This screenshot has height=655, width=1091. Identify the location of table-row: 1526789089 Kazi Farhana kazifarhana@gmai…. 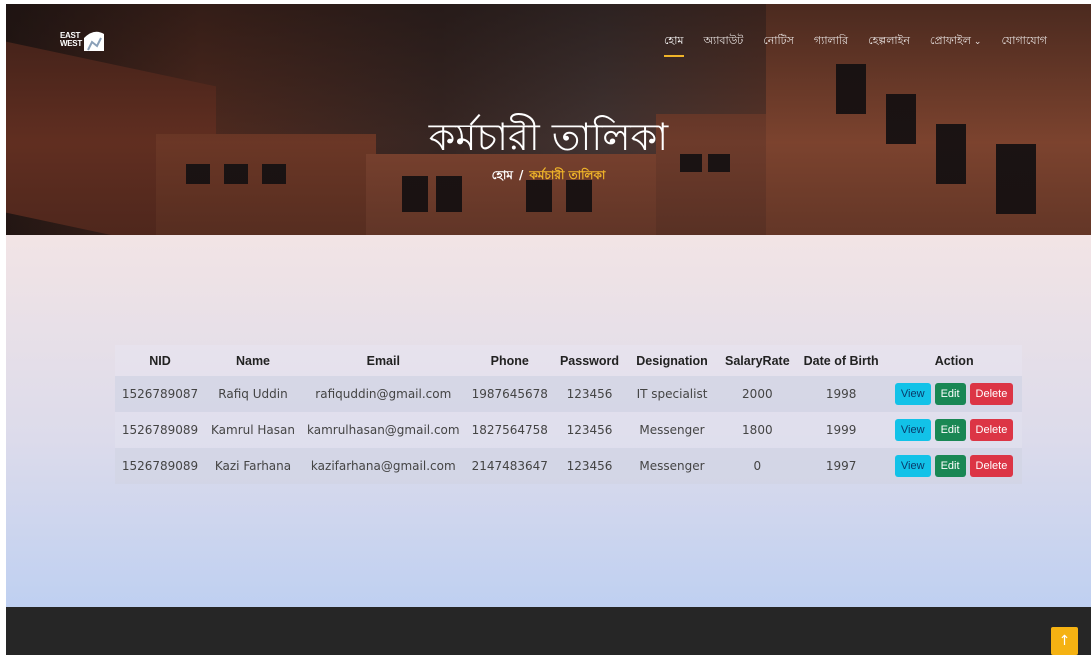
(568, 466).